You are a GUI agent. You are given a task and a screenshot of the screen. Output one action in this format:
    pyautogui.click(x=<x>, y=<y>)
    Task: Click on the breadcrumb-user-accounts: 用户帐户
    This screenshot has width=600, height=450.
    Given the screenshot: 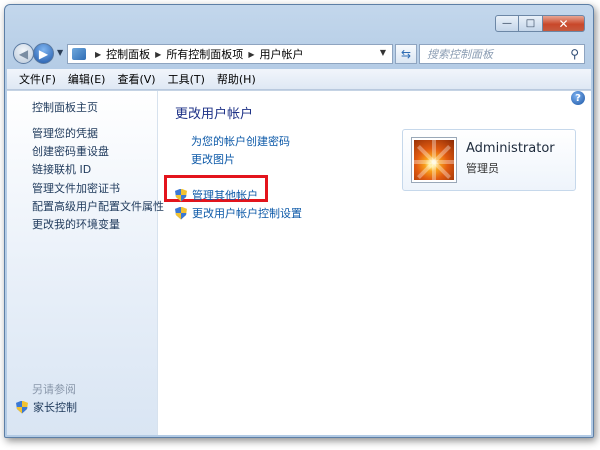 What is the action you would take?
    pyautogui.click(x=281, y=54)
    